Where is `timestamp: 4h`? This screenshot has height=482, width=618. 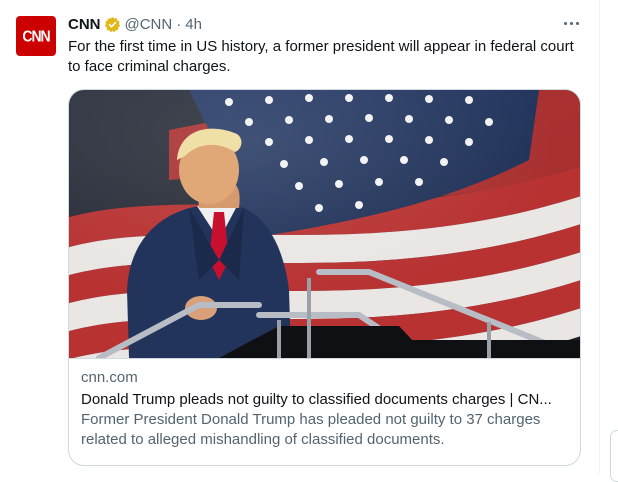
timestamp: 4h is located at coordinates (193, 24).